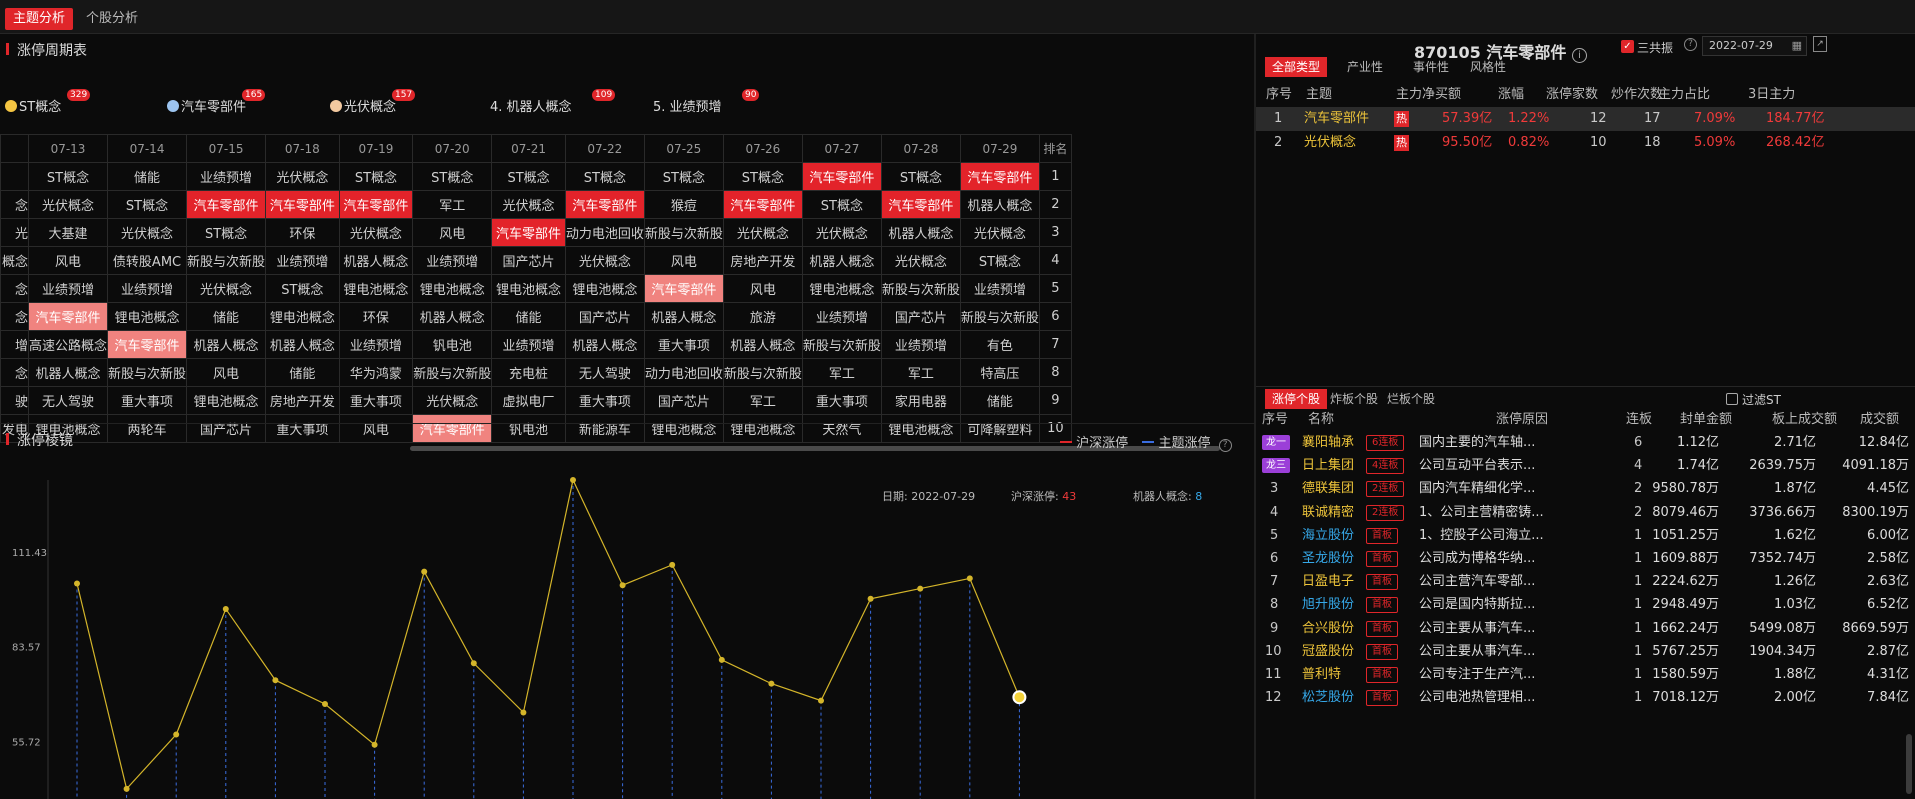 The image size is (1915, 799). Describe the element at coordinates (1706, 420) in the screenshot. I see `column-header: 封单金额` at that location.